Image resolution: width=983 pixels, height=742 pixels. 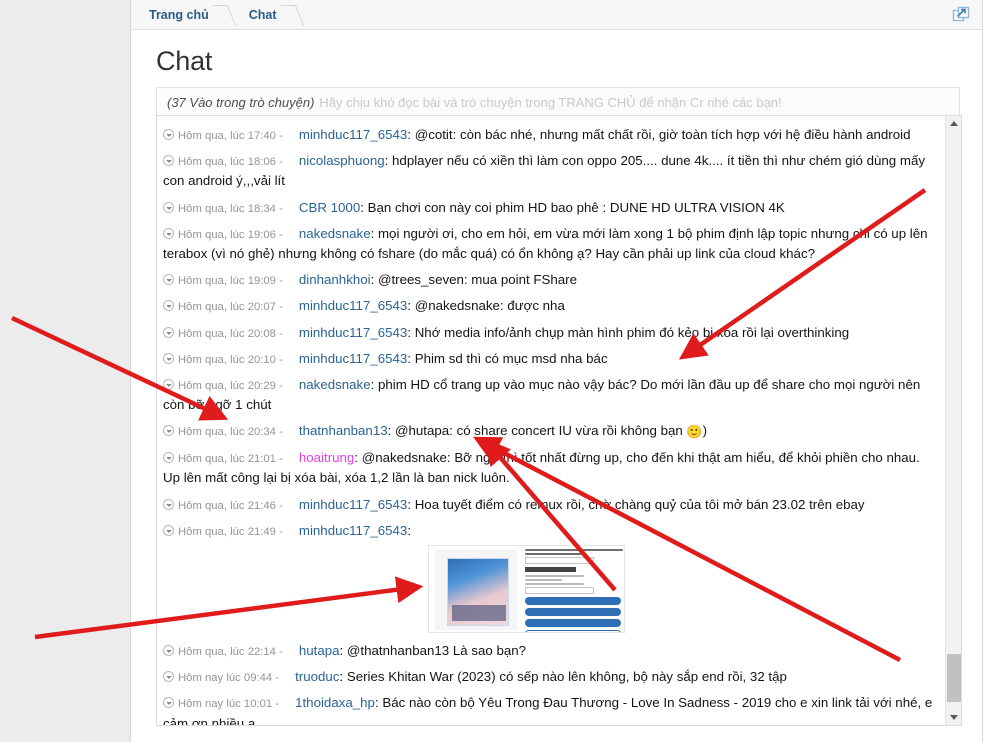 What do you see at coordinates (559, 560) in the screenshot?
I see `seller-box` at bounding box center [559, 560].